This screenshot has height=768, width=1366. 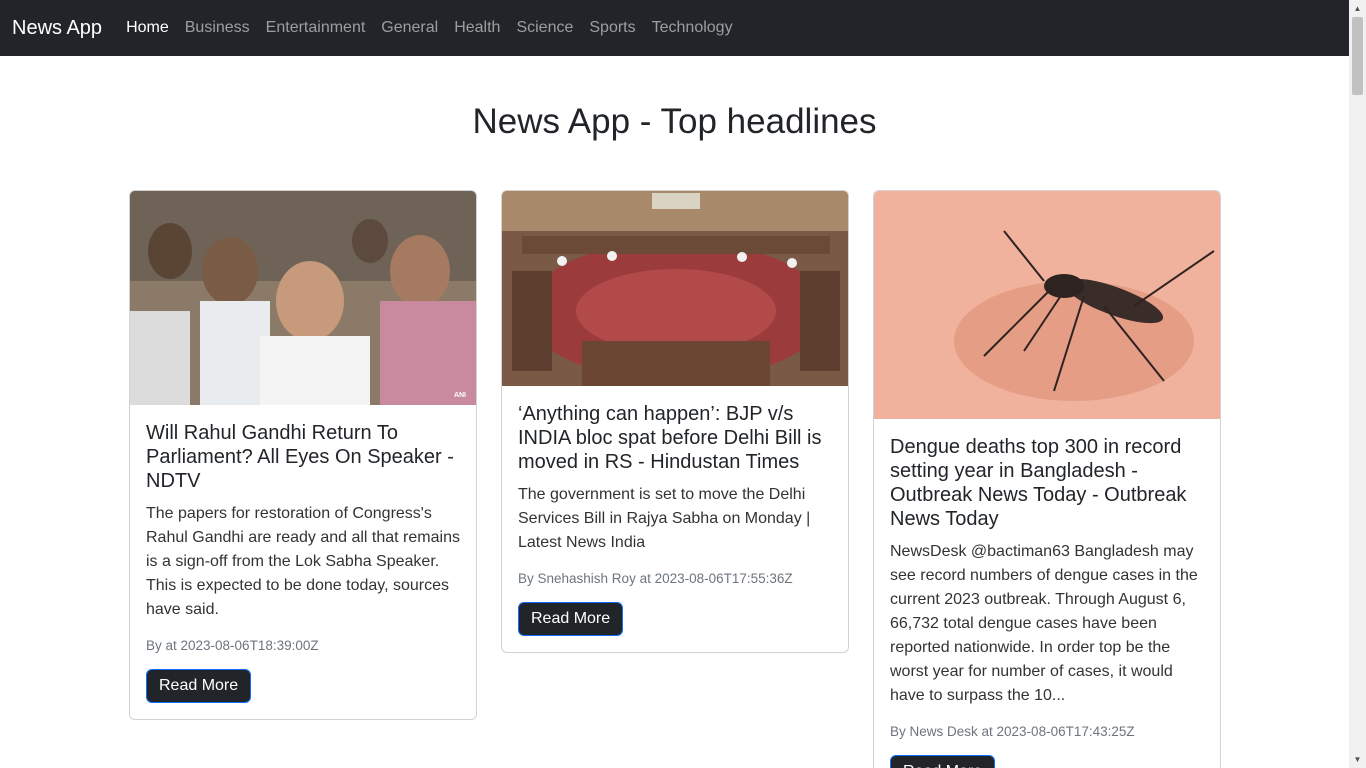 I want to click on nav-link-home: Home, so click(x=147, y=28).